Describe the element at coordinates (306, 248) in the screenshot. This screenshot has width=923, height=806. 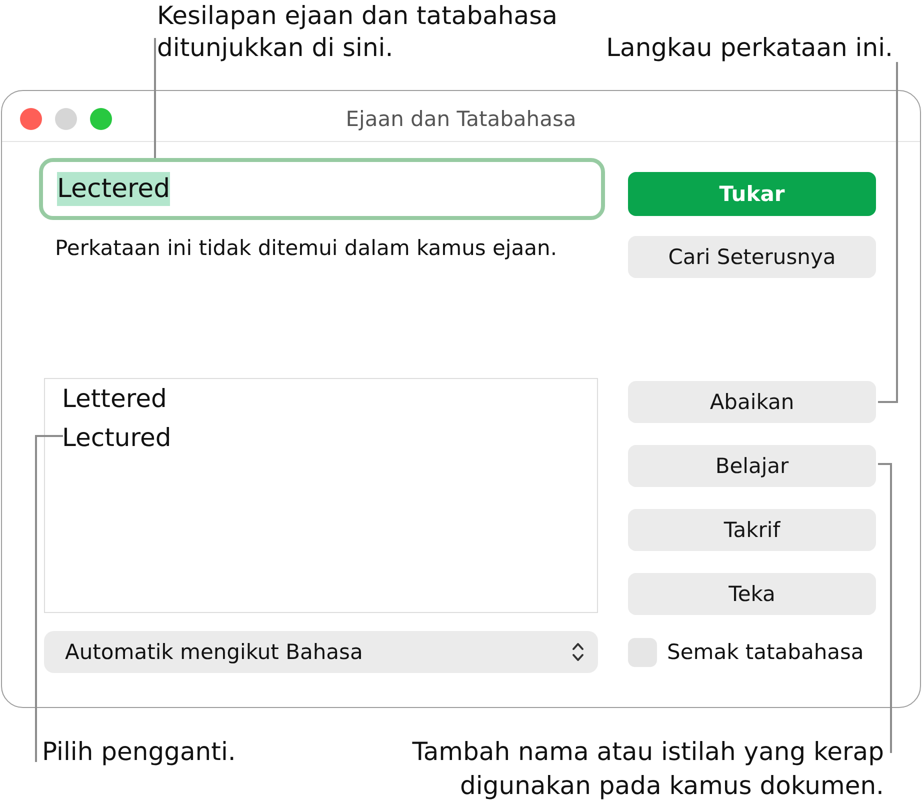
I see `status-message: Perkataan ini tidak ditemui dalam kamus ejaan.` at that location.